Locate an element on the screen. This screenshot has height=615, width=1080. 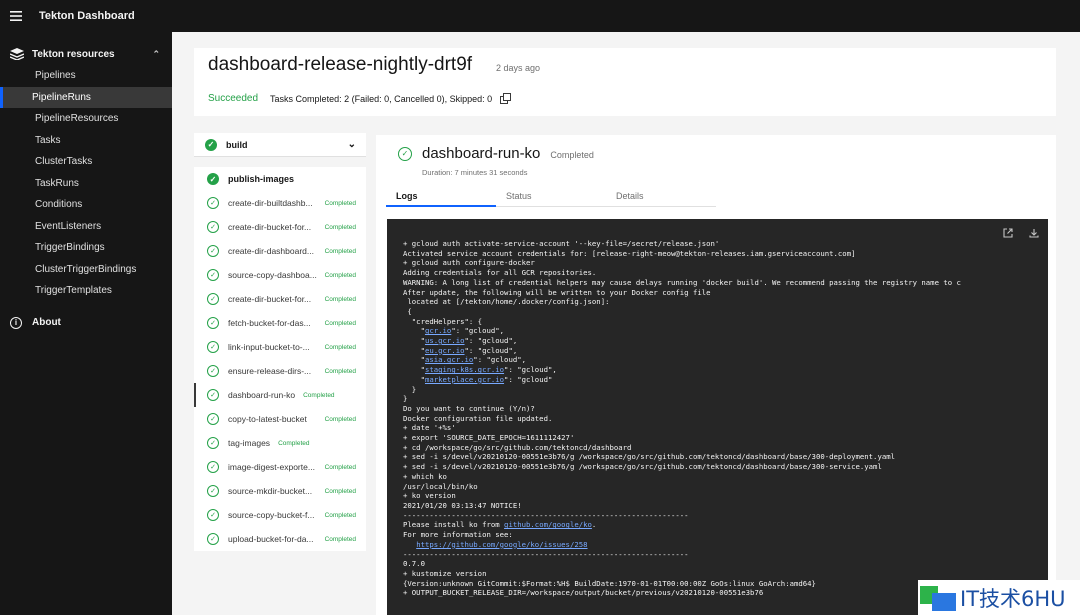
sidebar-item-triggertemplates: TriggerTemplates is located at coordinates (86, 291).